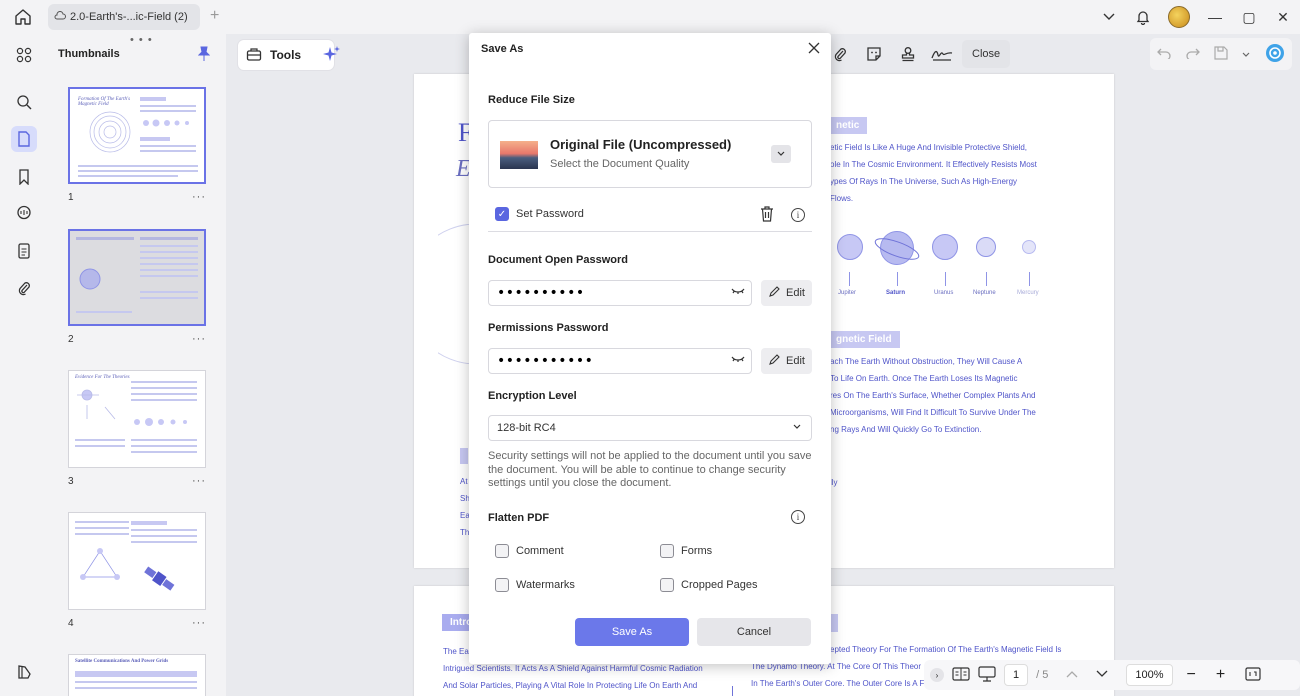  Describe the element at coordinates (650, 231) in the screenshot. I see `divider` at that location.